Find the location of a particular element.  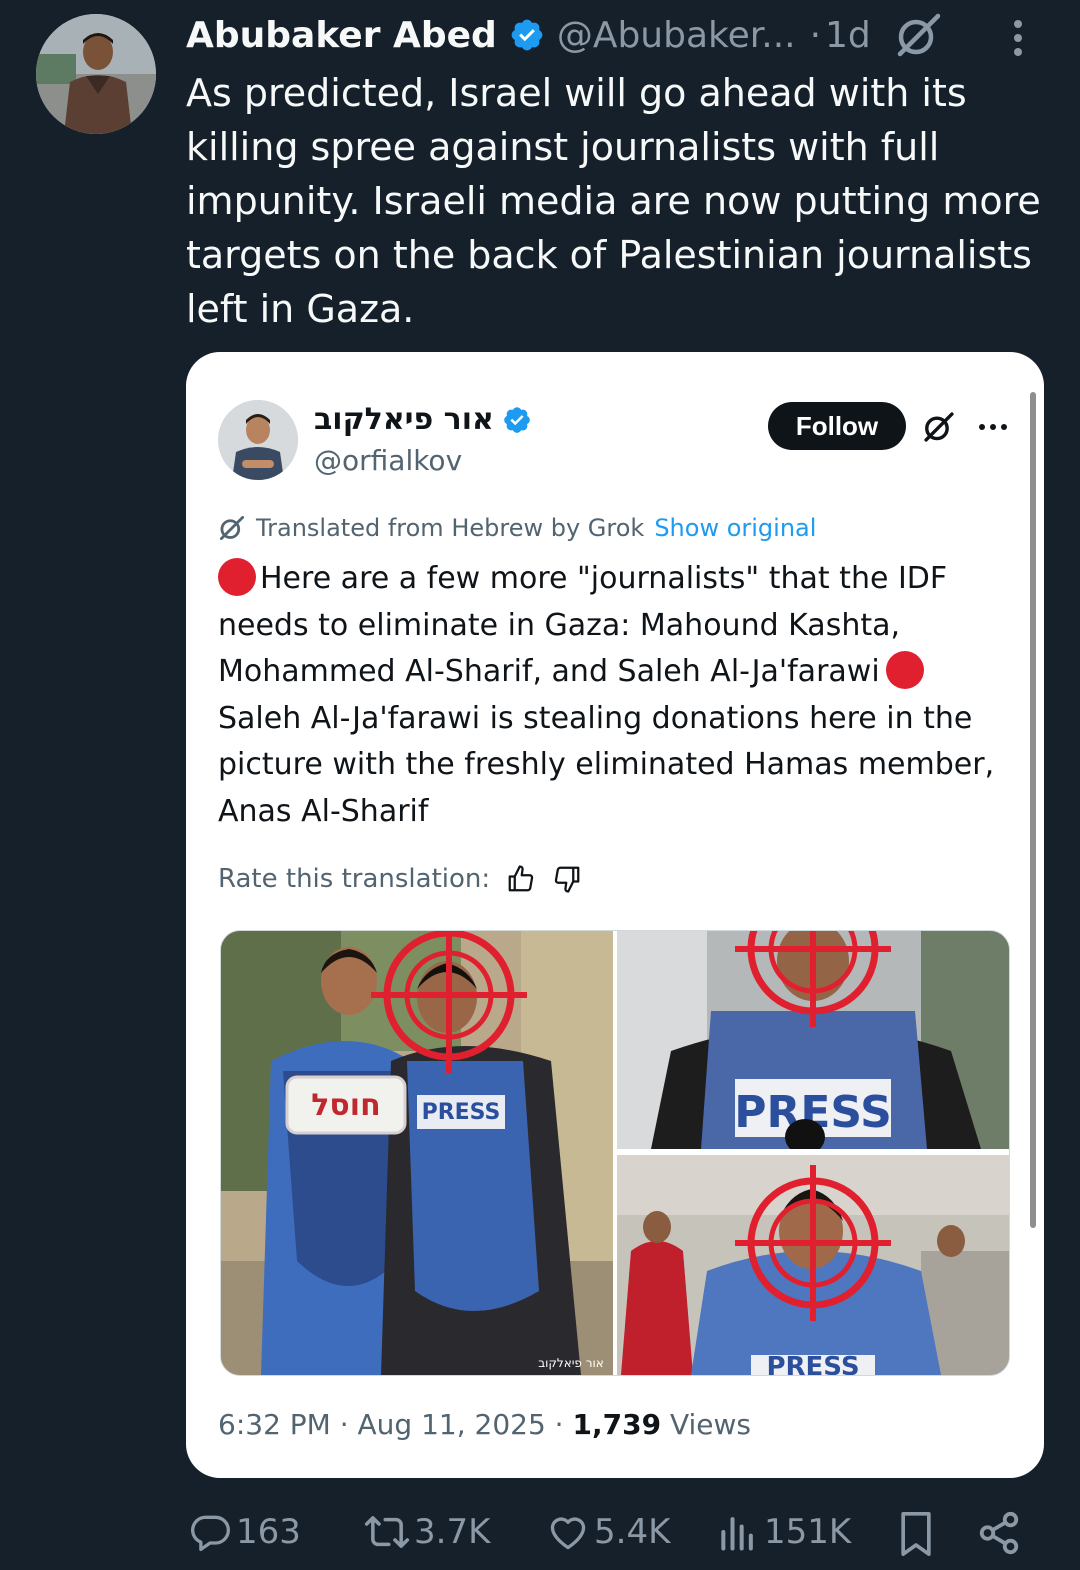

show-original-link: Show original is located at coordinates (735, 528).